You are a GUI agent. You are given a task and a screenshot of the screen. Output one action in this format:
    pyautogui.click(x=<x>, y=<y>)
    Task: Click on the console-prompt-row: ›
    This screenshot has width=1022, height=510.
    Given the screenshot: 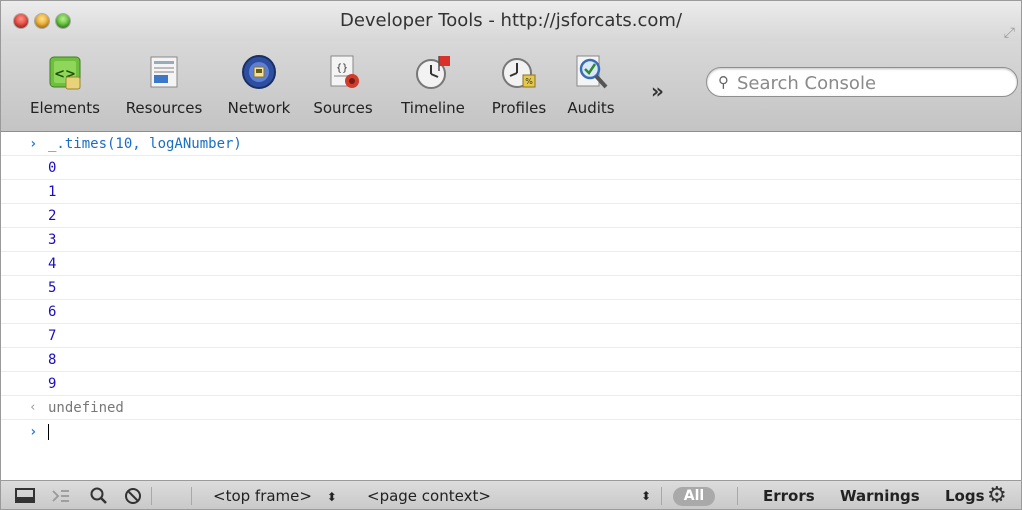 What is the action you would take?
    pyautogui.click(x=511, y=432)
    